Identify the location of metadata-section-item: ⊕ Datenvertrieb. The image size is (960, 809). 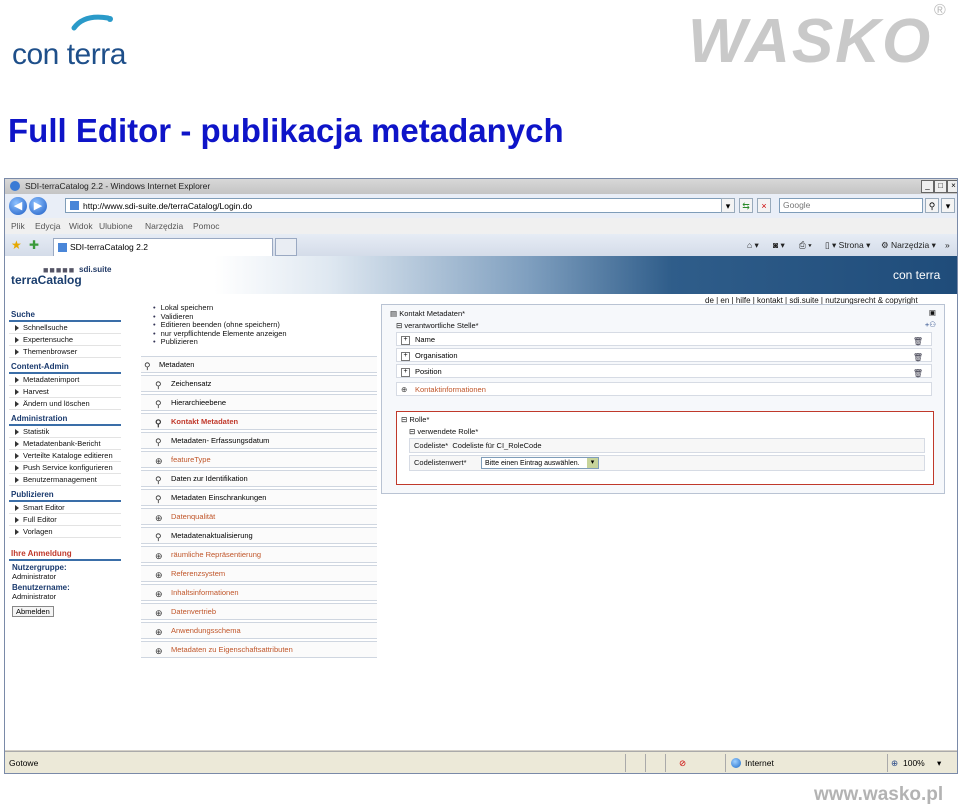
(259, 611).